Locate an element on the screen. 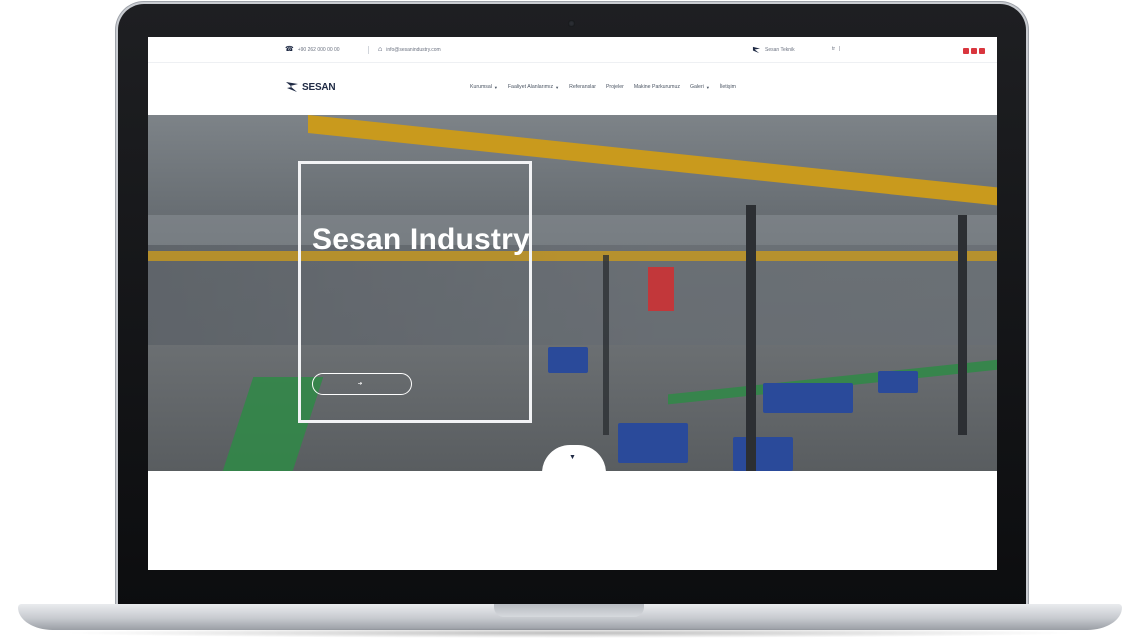 This screenshot has width=1138, height=642. topbar-email: ⌂ info@sesanindustry.com is located at coordinates (409, 49).